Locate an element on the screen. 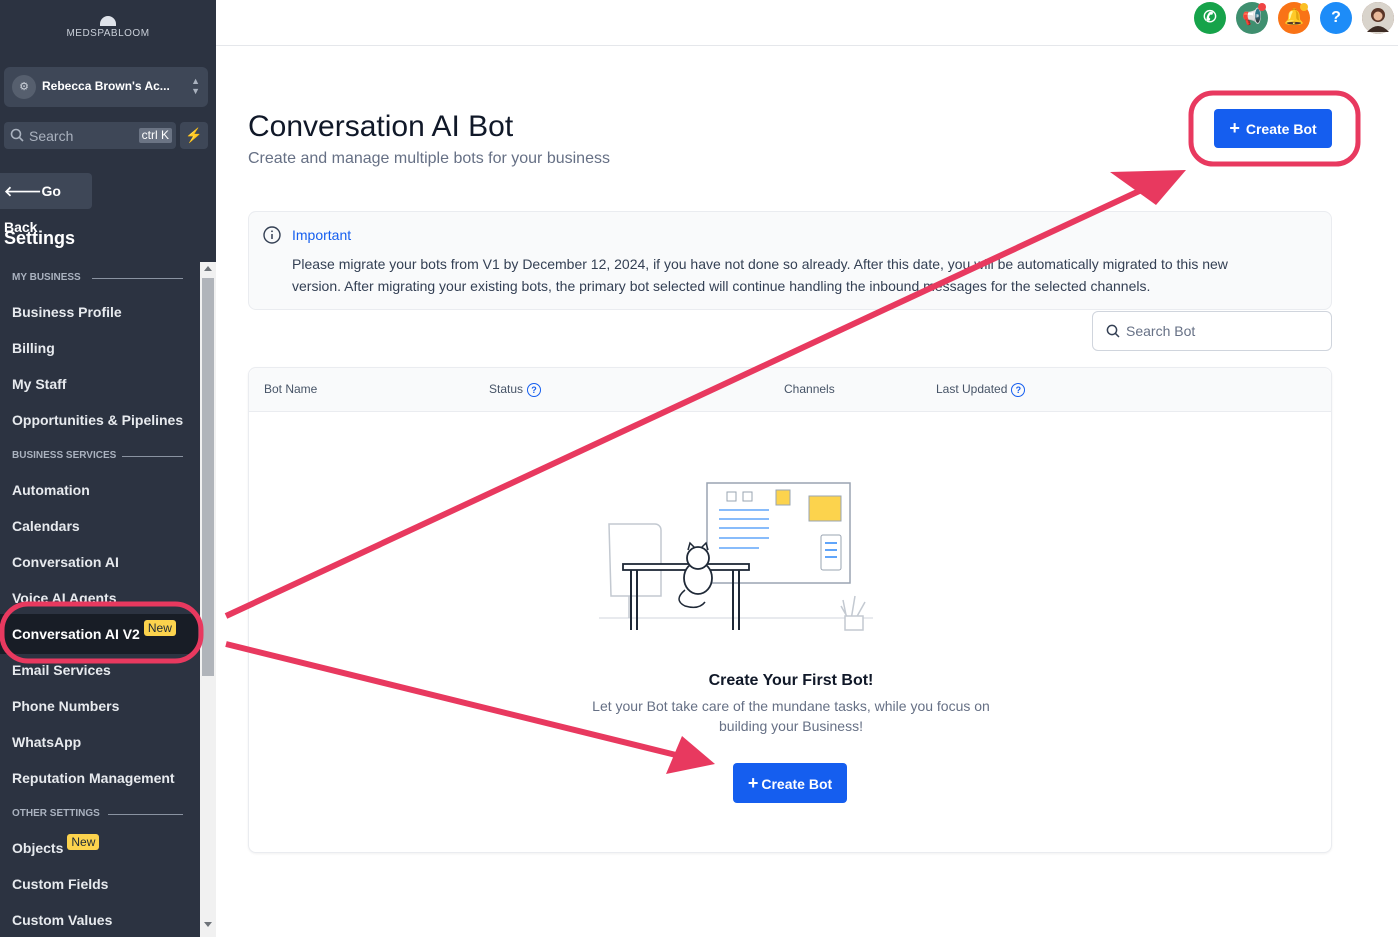 This screenshot has height=937, width=1398. search-placeholder: Search is located at coordinates (51, 136).